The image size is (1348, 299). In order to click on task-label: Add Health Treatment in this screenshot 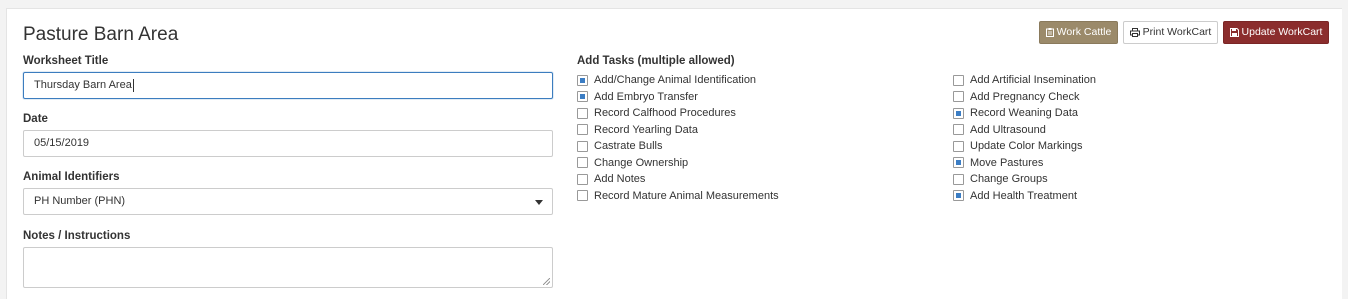, I will do `click(1024, 195)`.